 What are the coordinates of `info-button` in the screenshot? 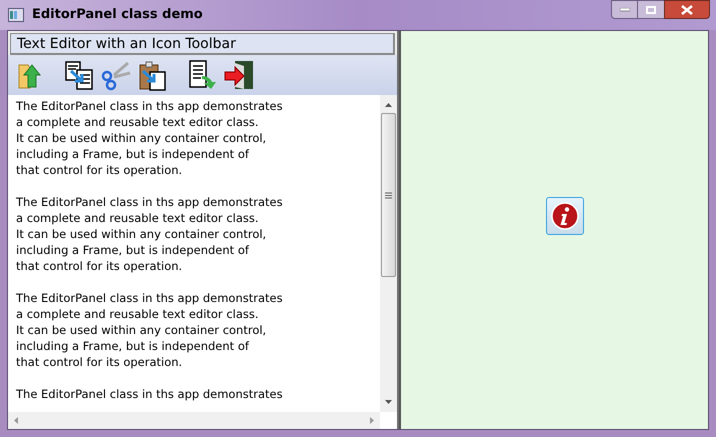 It's located at (565, 216).